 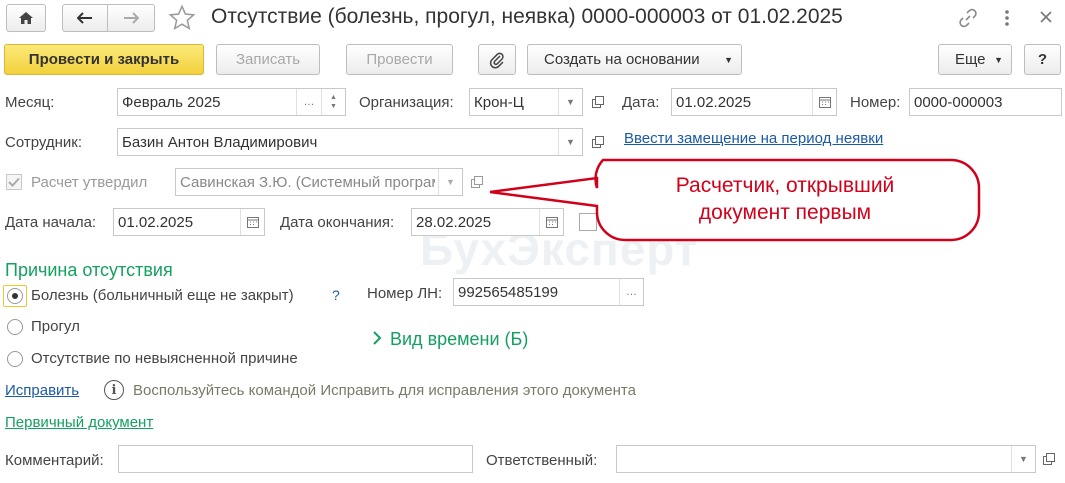 I want to click on approved-field: Савинская З.Ю. (Системный программист) ▼, so click(x=319, y=182).